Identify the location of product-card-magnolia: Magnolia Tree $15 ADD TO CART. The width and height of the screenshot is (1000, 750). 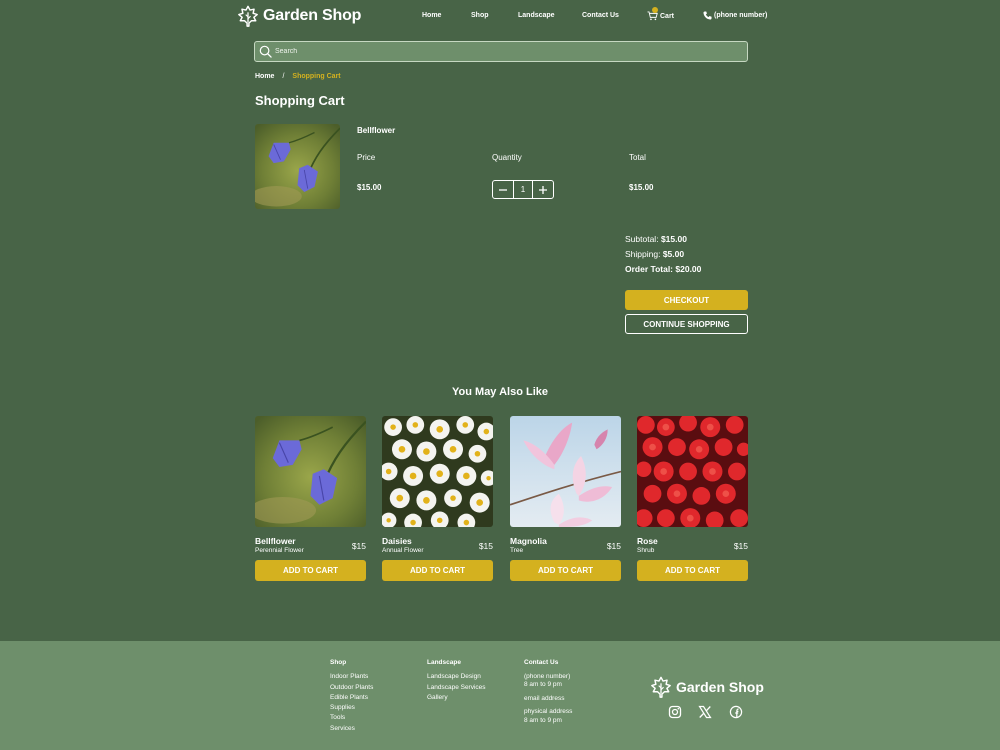
(565, 499).